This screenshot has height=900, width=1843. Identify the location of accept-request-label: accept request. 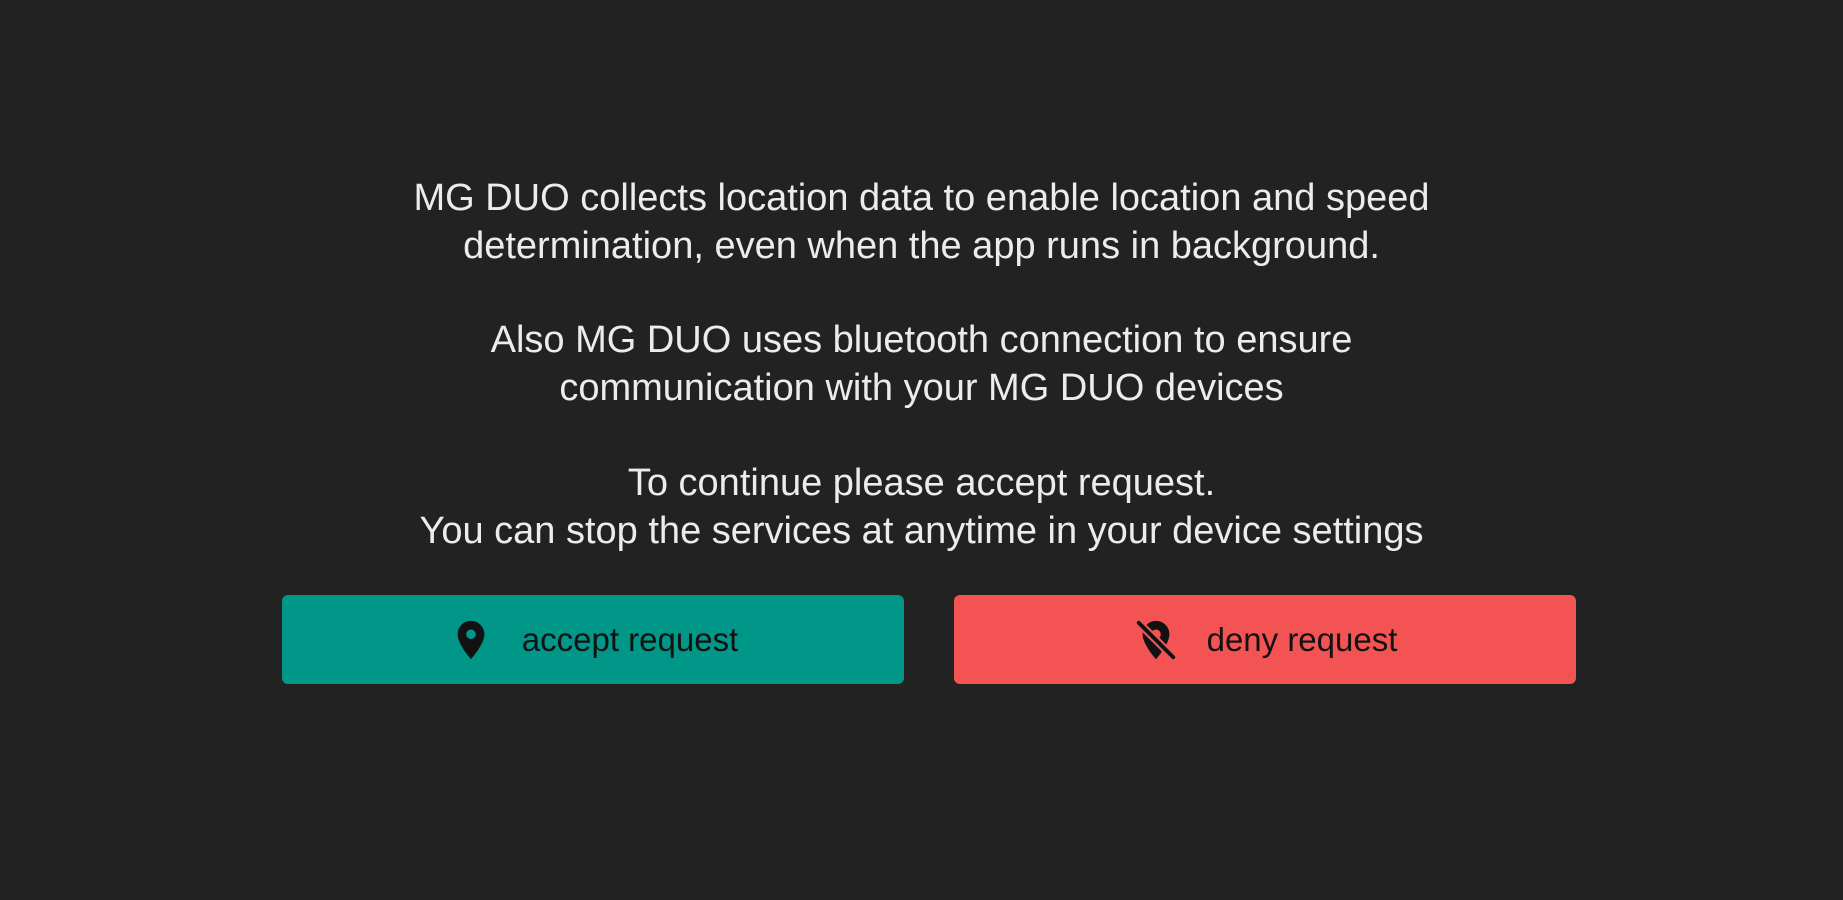
(630, 639).